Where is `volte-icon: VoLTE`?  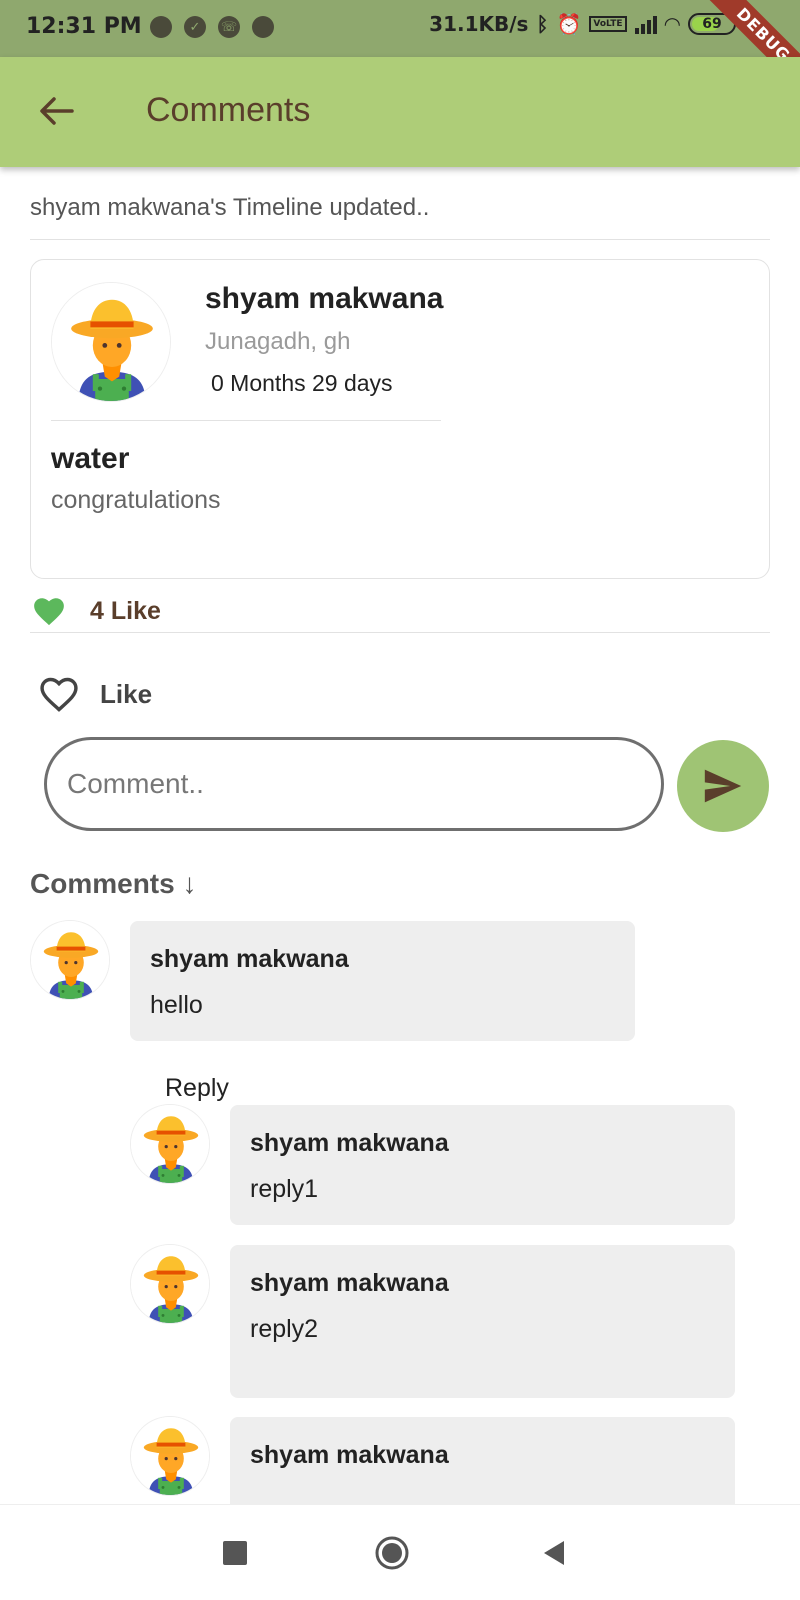
volte-icon: VoLTE is located at coordinates (608, 24).